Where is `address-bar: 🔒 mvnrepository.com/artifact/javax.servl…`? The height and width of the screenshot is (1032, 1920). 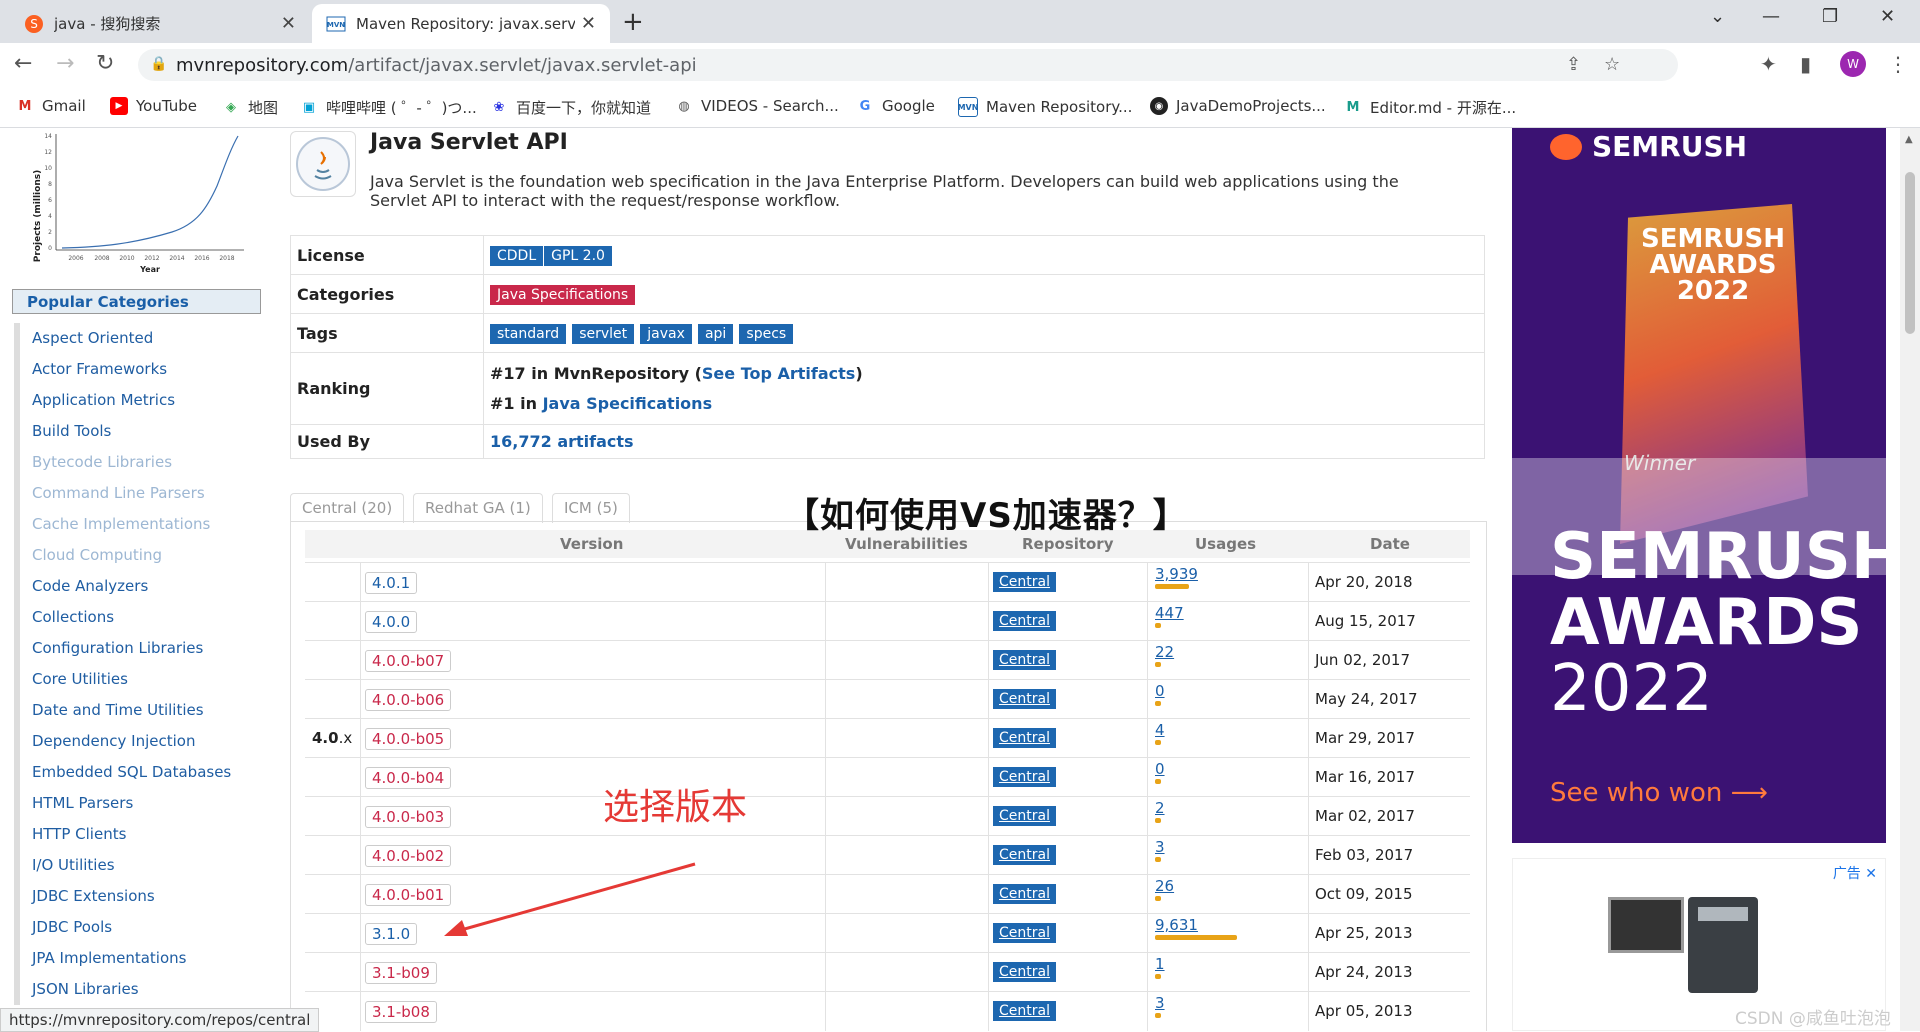
address-bar: 🔒 mvnrepository.com/artifact/javax.servl… is located at coordinates (908, 65).